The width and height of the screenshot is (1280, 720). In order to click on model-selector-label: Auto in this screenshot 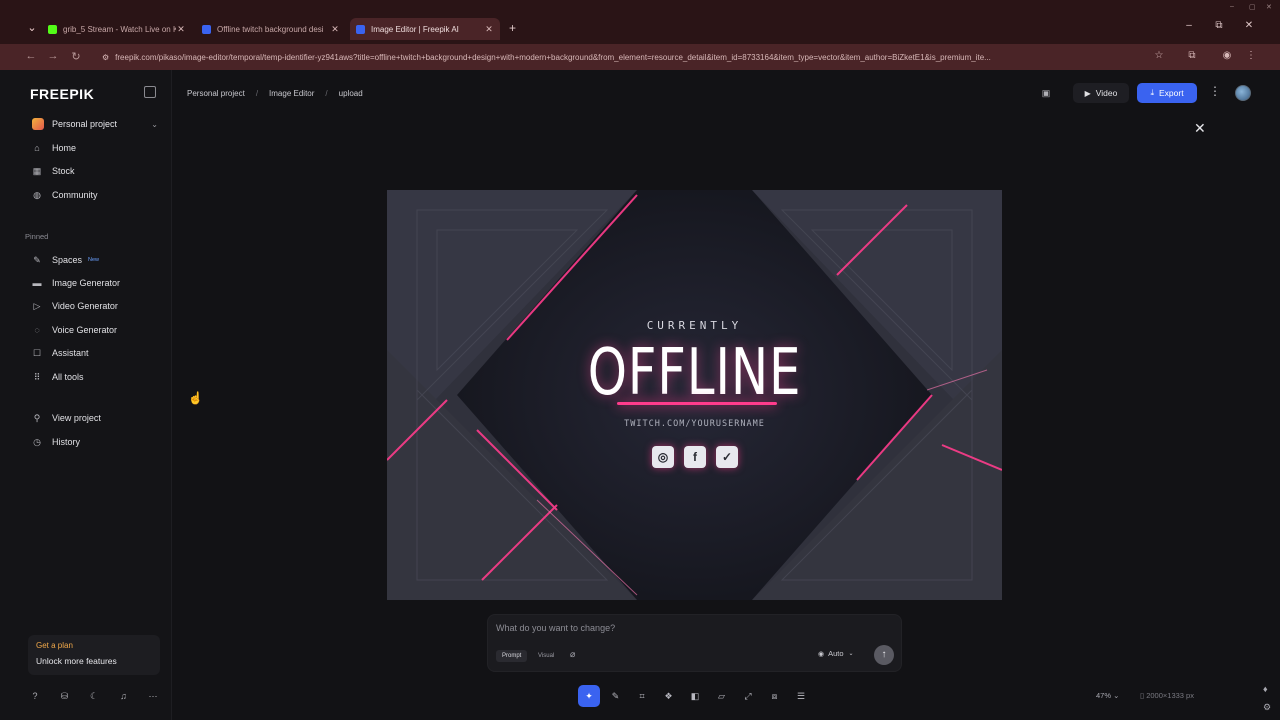, I will do `click(836, 653)`.